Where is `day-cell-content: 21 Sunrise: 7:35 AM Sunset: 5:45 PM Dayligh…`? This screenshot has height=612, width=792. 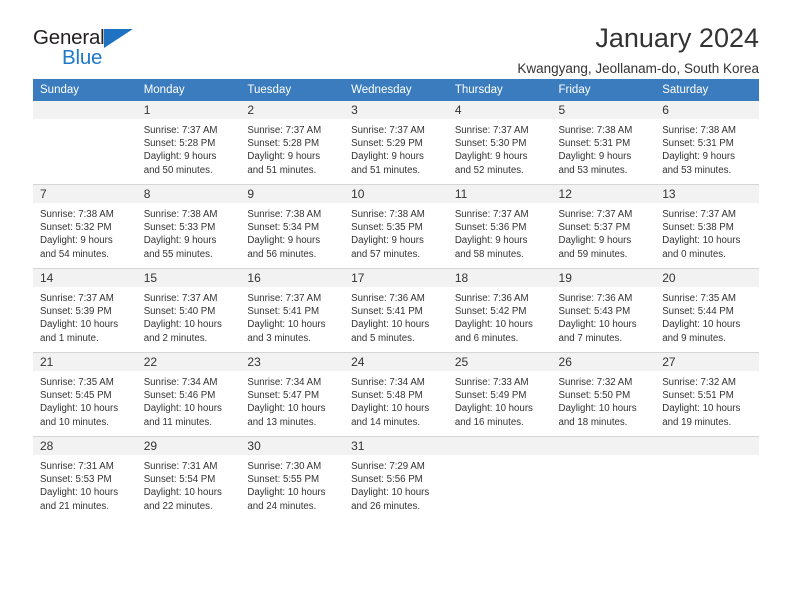 day-cell-content: 21 Sunrise: 7:35 AM Sunset: 5:45 PM Dayligh… is located at coordinates (85, 394).